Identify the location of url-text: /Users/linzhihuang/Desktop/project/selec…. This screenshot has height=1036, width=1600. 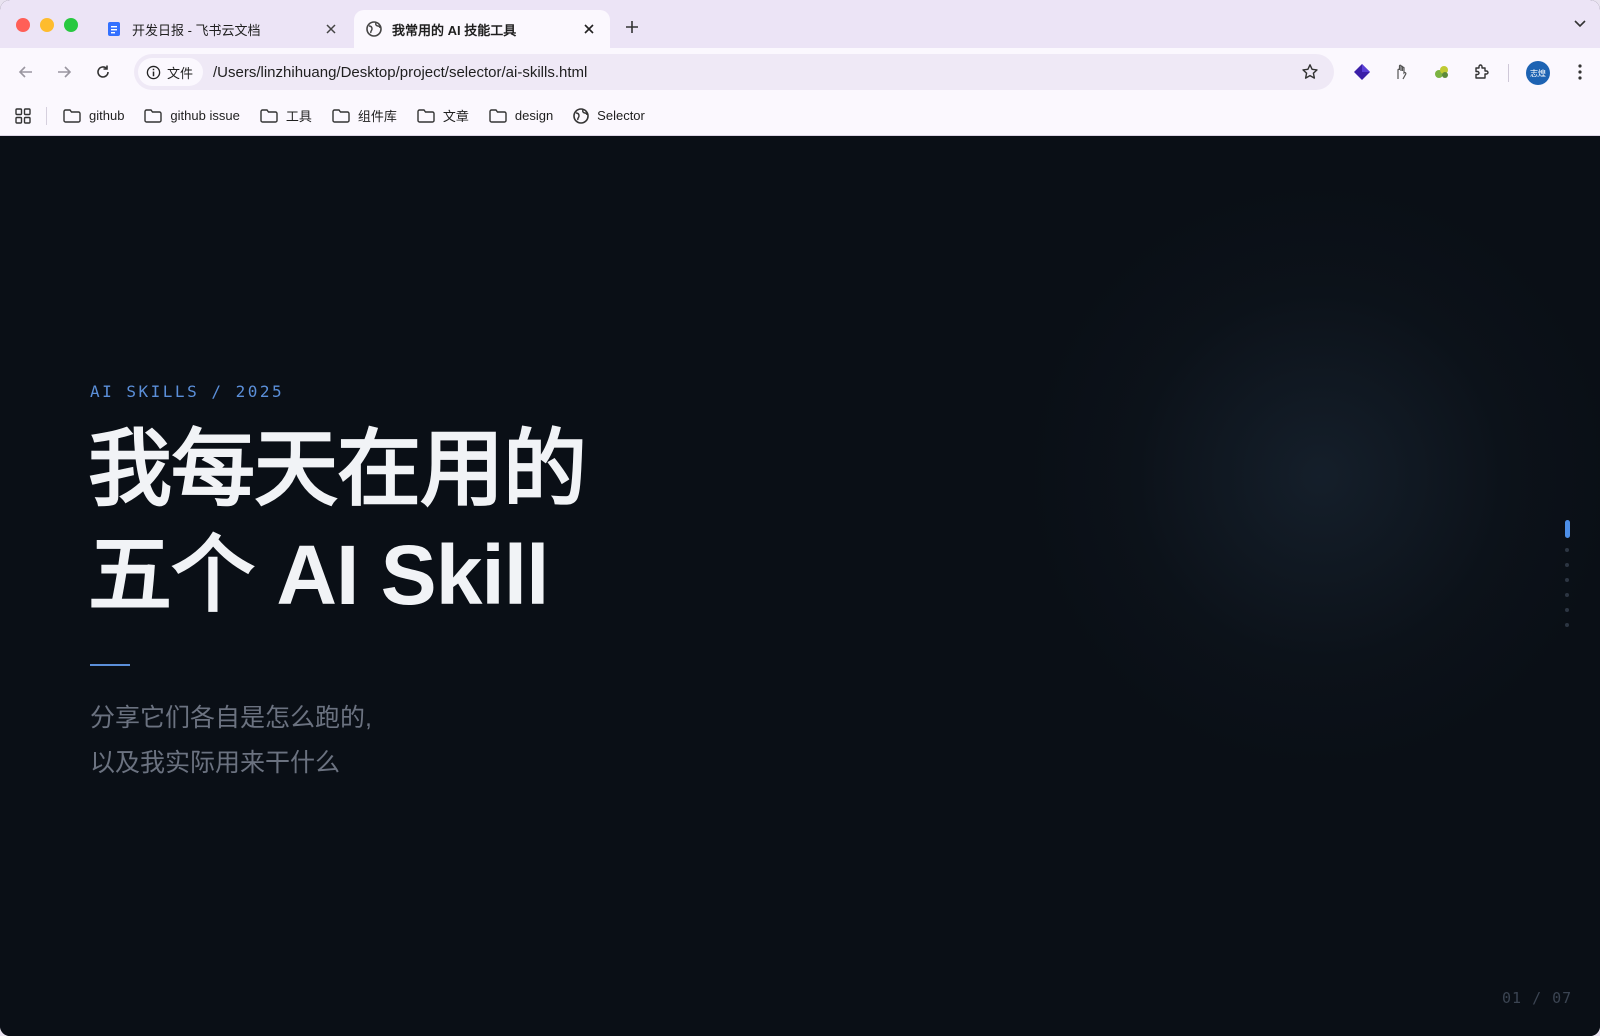
(754, 72).